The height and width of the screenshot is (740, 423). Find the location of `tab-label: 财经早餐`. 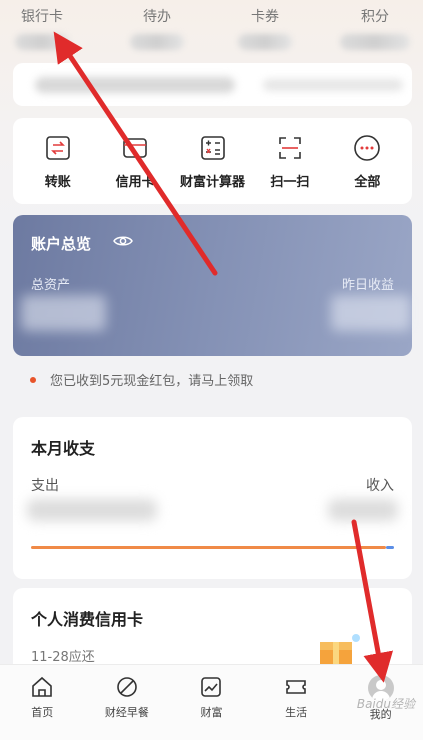

tab-label: 财经早餐 is located at coordinates (126, 712).